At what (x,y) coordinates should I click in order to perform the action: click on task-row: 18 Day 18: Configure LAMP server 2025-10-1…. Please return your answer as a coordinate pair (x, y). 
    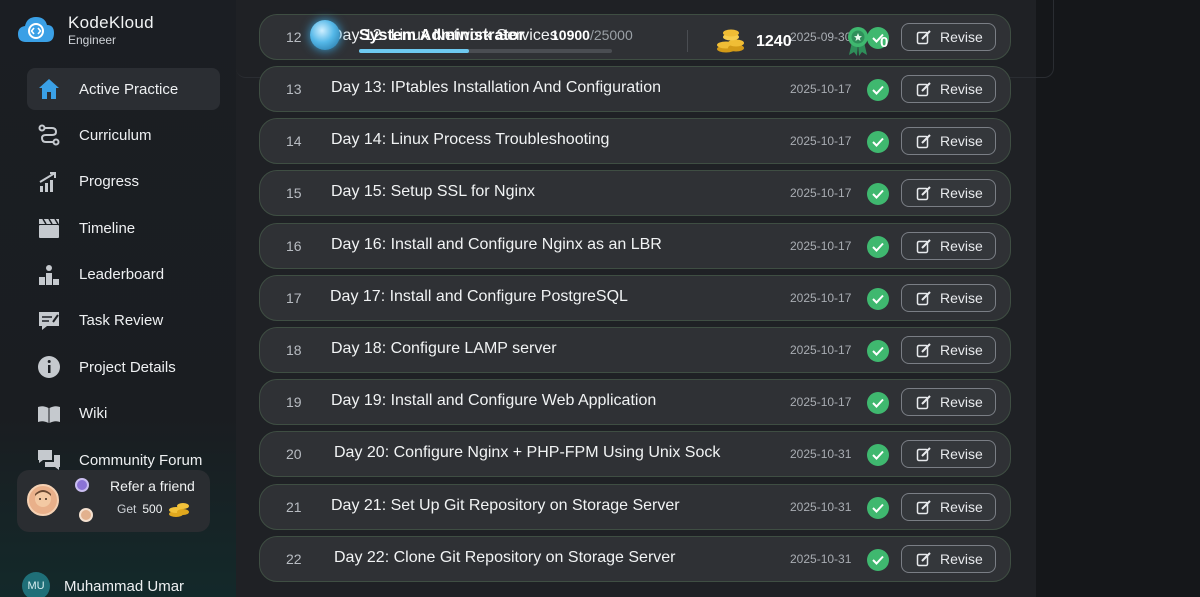
    Looking at the image, I should click on (635, 350).